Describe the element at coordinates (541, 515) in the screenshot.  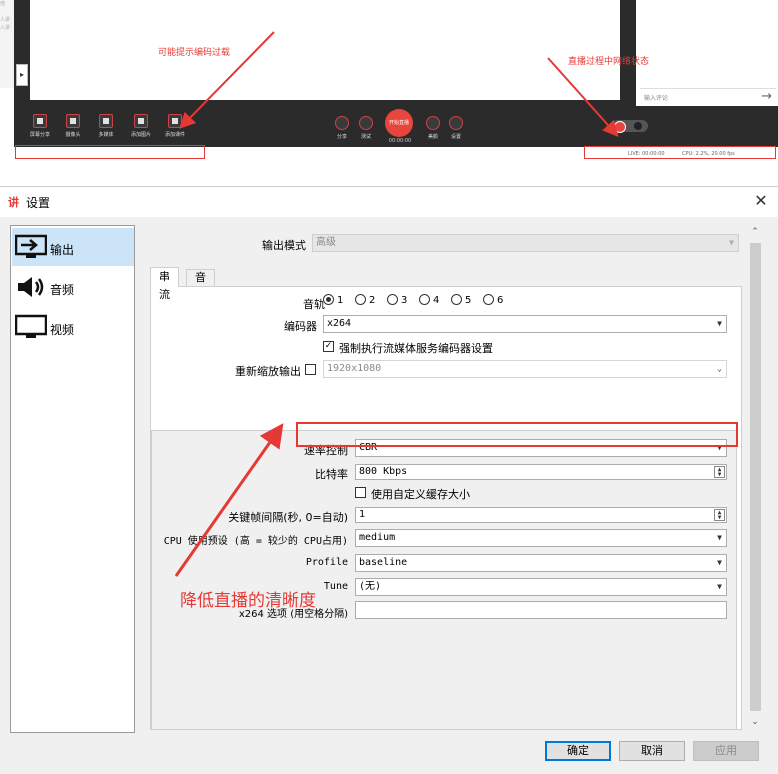
I see `keyframe-input: 1 ▲ ▼` at that location.